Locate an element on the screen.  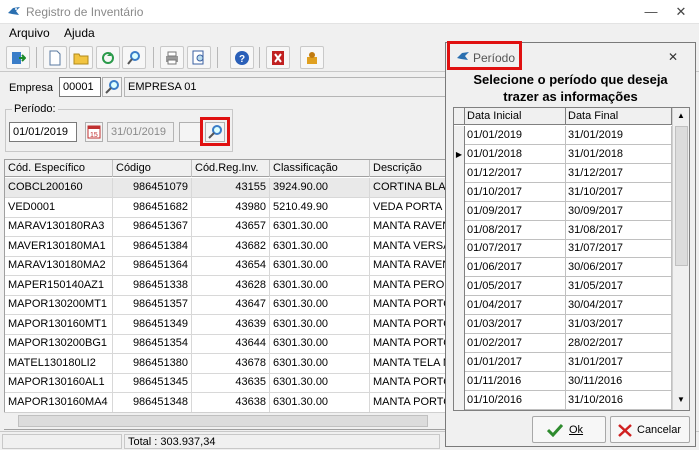
period-row: 01/03/2017 31/03/2017 is located at coordinates (563, 324).